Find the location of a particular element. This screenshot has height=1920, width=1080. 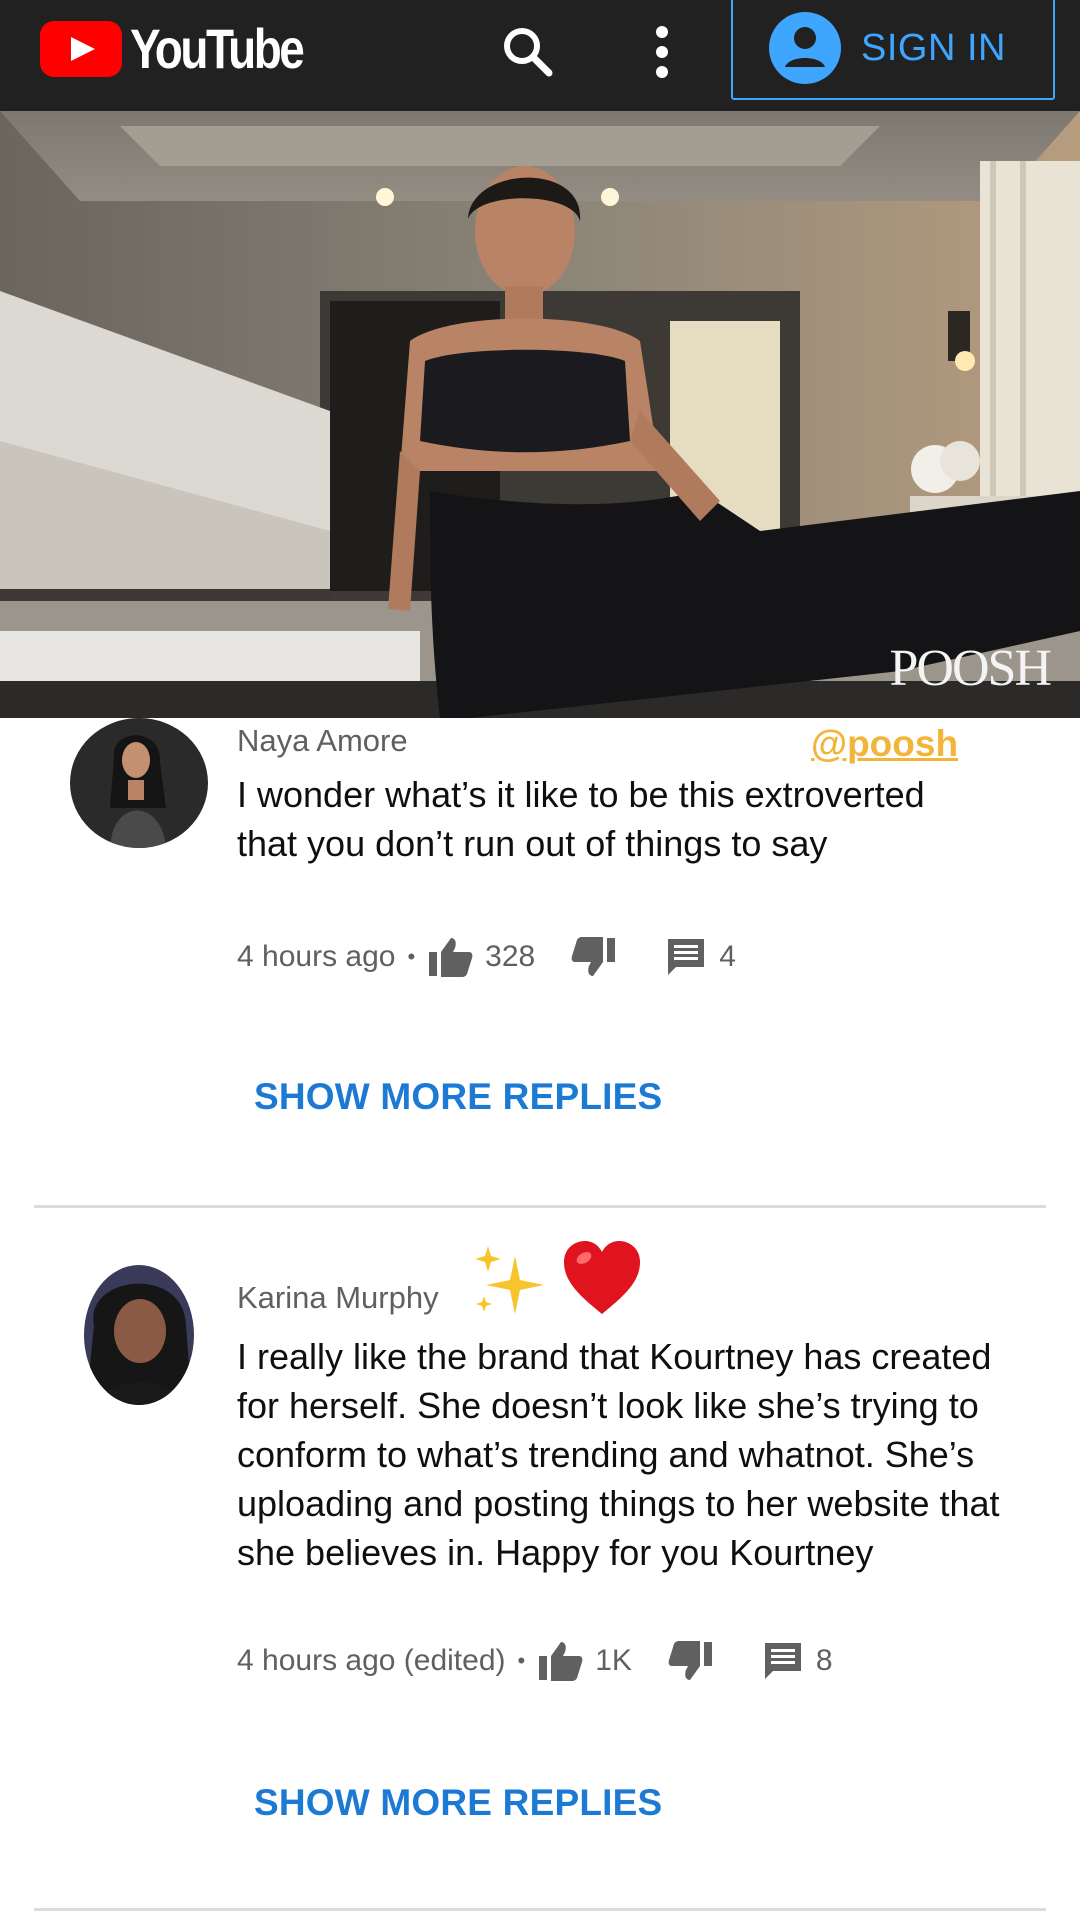

logo-text: YouTube is located at coordinates (217, 48).